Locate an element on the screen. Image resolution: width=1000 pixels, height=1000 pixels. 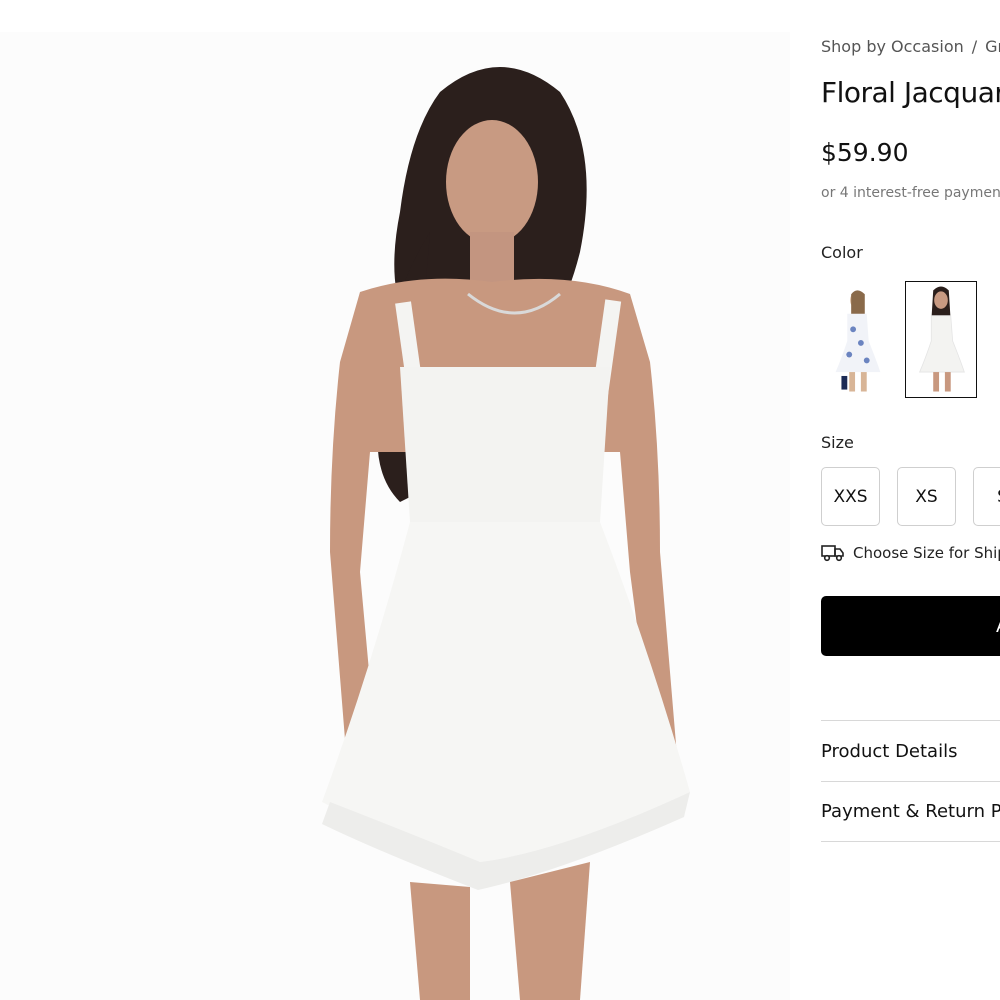
size-button-s: S is located at coordinates (986, 496).